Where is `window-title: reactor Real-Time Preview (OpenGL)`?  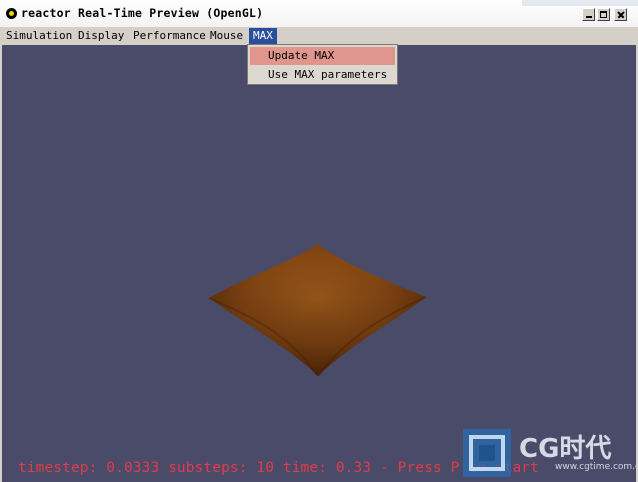 window-title: reactor Real-Time Preview (OpenGL) is located at coordinates (142, 13).